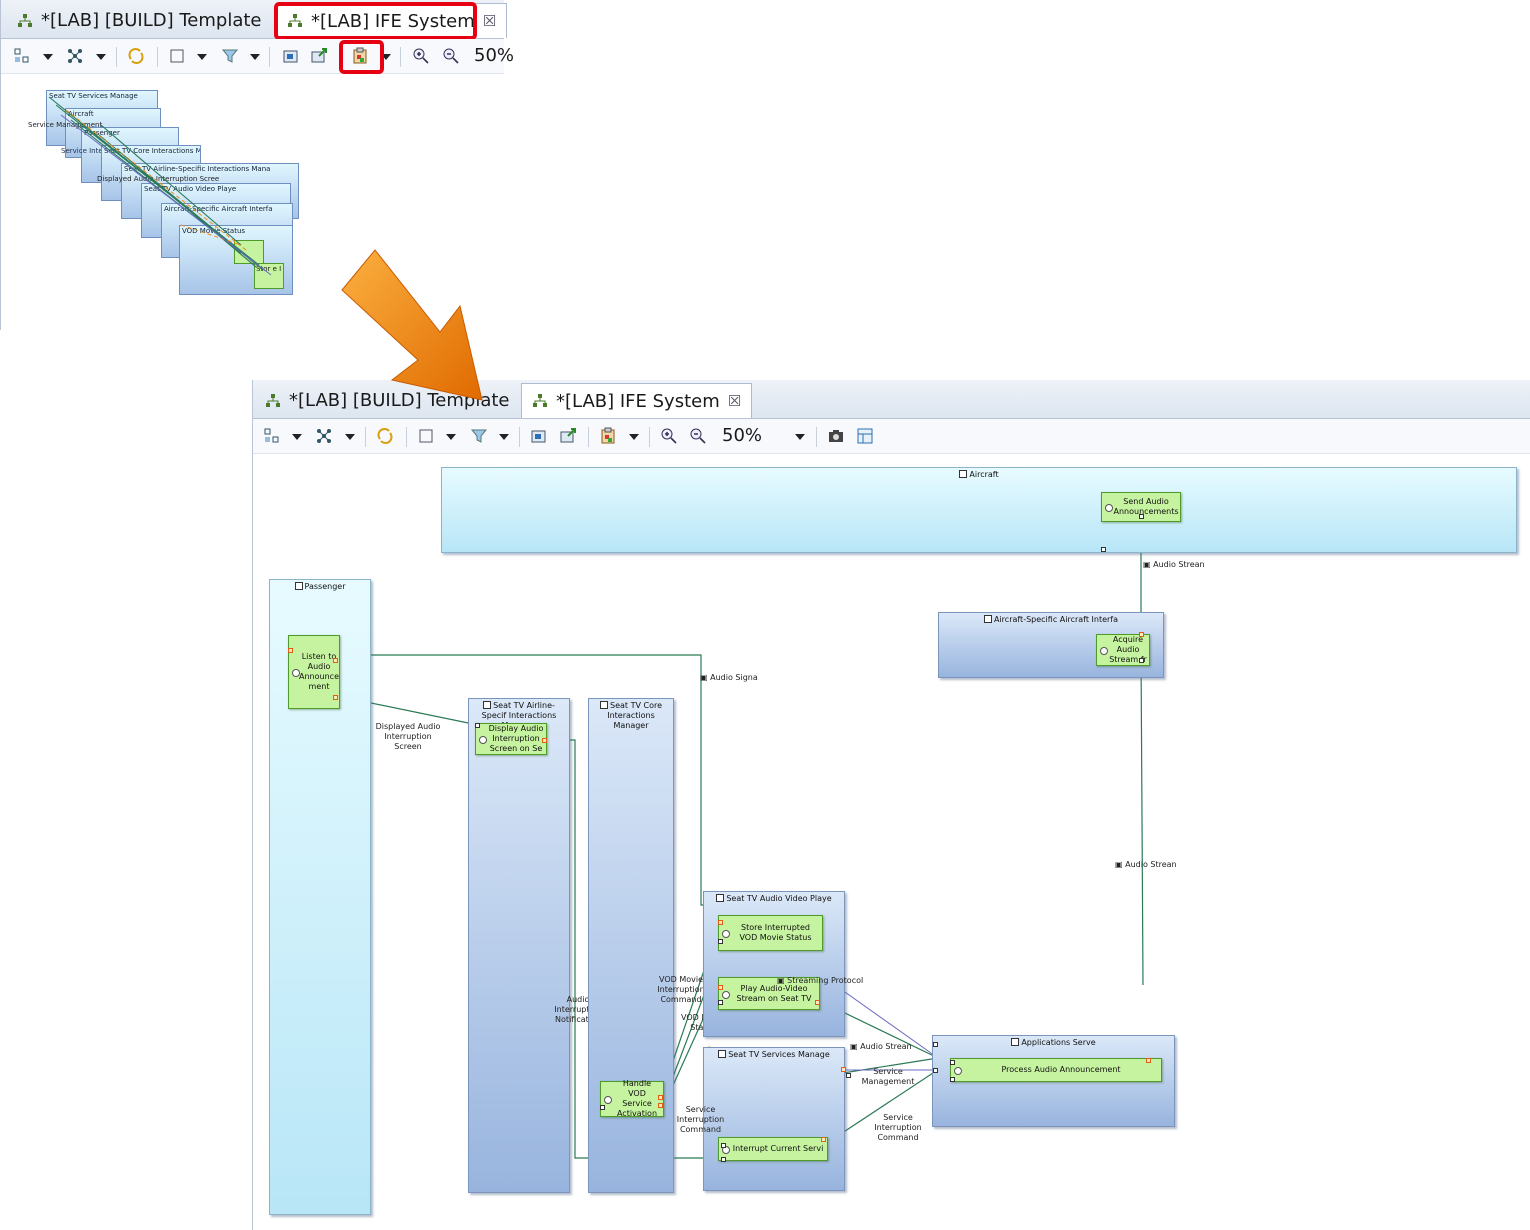 This screenshot has width=1530, height=1230. What do you see at coordinates (836, 436) in the screenshot?
I see `camera-icon` at bounding box center [836, 436].